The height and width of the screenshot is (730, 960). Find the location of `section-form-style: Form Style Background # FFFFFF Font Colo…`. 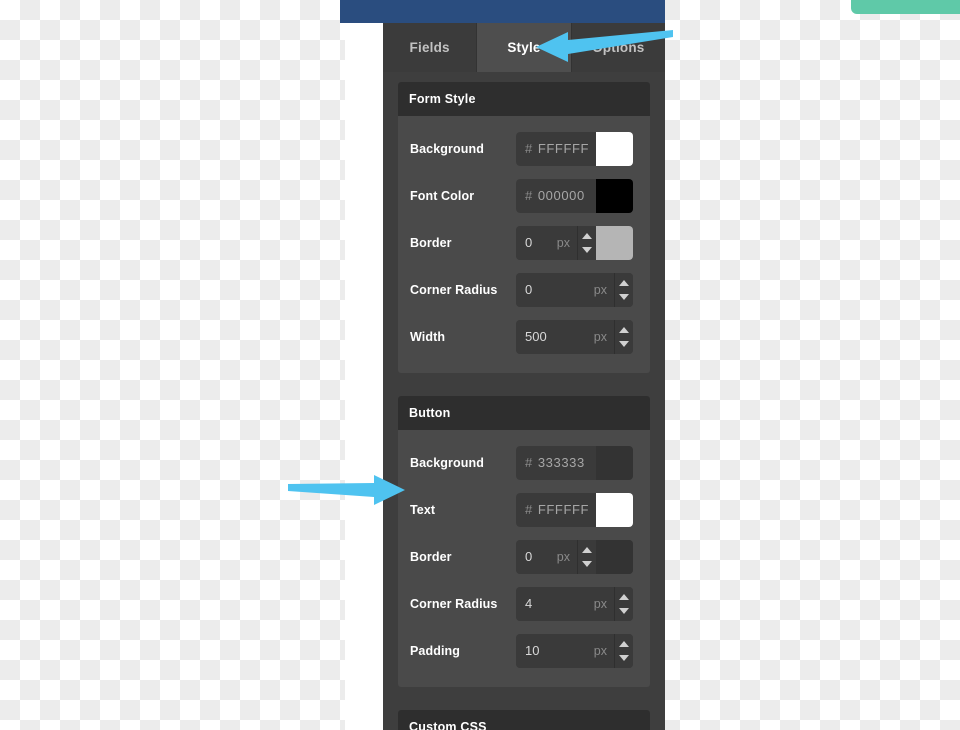

section-form-style: Form Style Background # FFFFFF Font Colo… is located at coordinates (524, 227).